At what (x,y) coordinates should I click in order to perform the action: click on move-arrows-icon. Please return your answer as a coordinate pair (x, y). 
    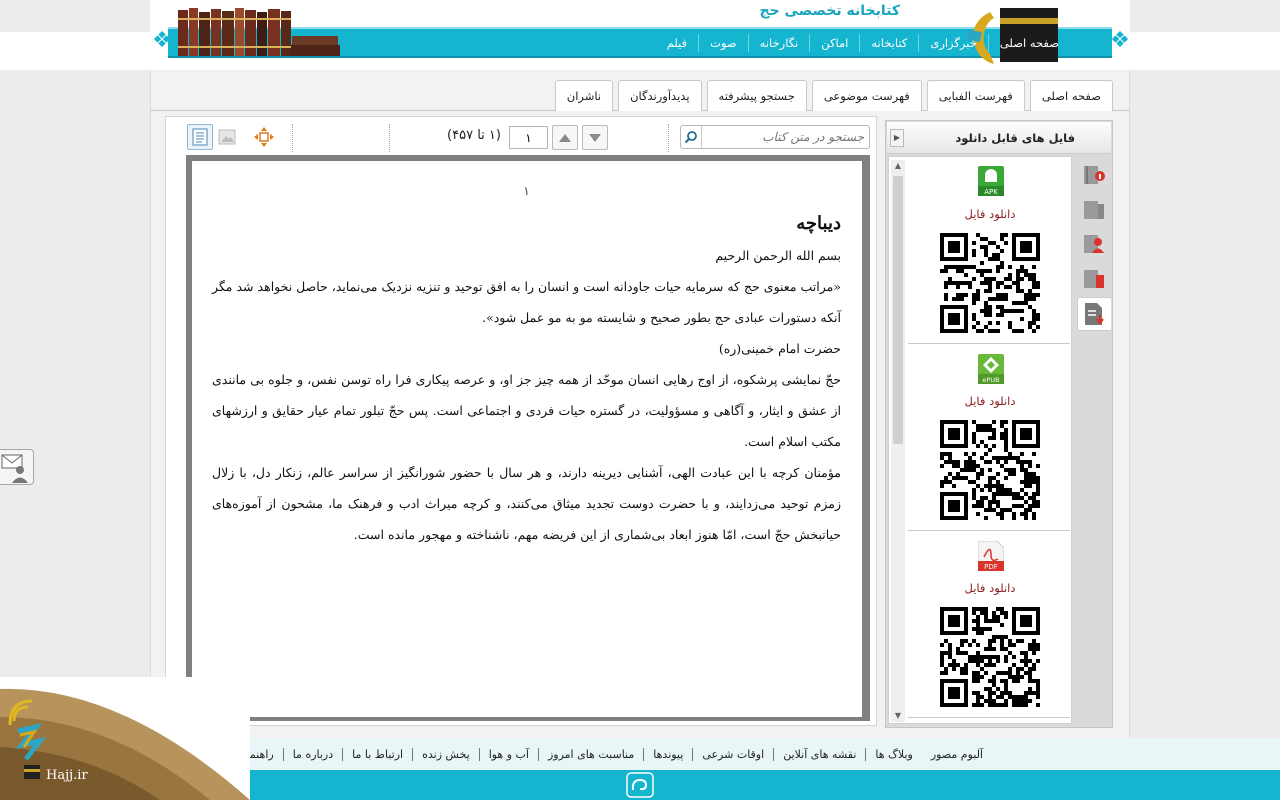
    Looking at the image, I should click on (264, 137).